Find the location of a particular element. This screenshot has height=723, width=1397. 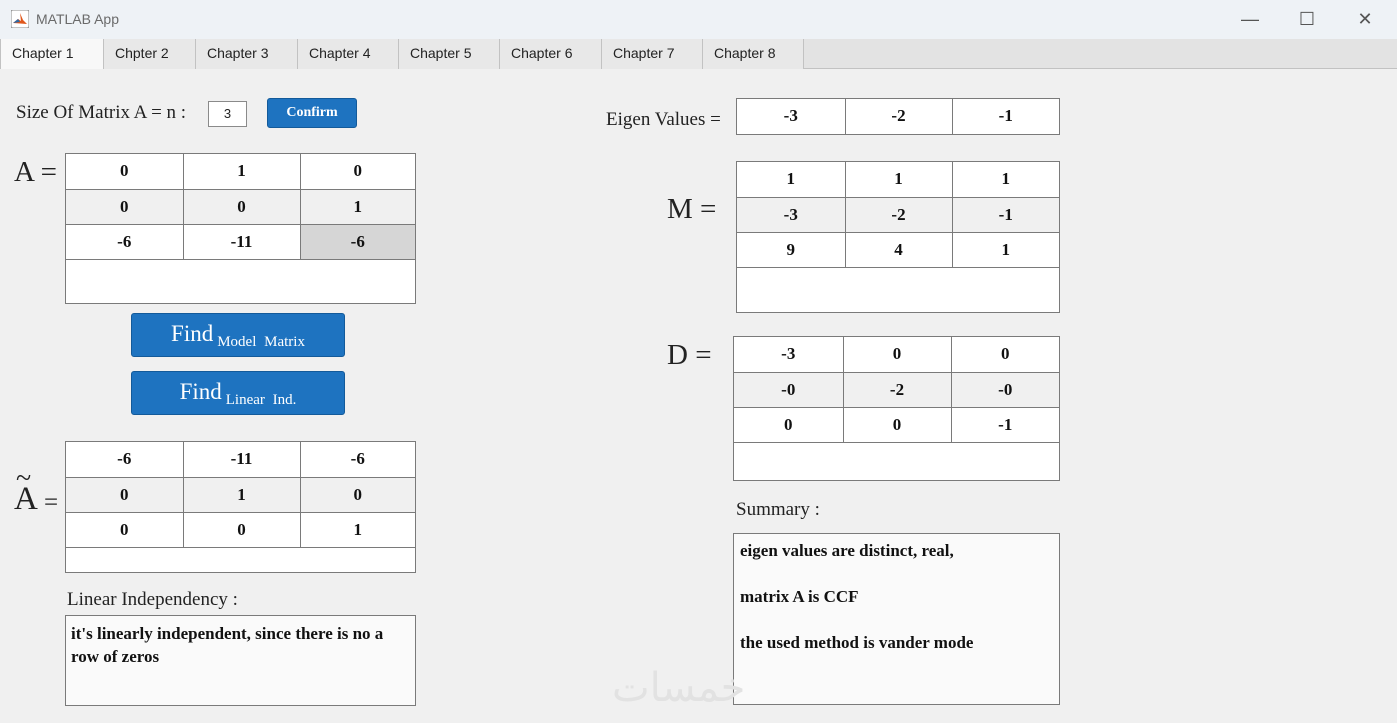

matrix-a-table: 0 1 0 0 0 1 -6 -11 -6 is located at coordinates (240, 228).